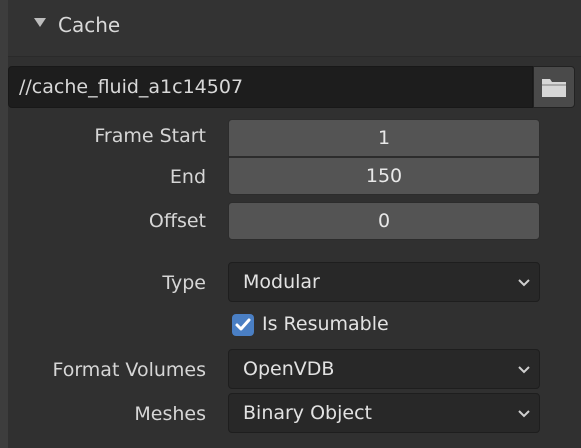 This screenshot has width=581, height=448. Describe the element at coordinates (89, 25) in the screenshot. I see `panel-title: Cache` at that location.